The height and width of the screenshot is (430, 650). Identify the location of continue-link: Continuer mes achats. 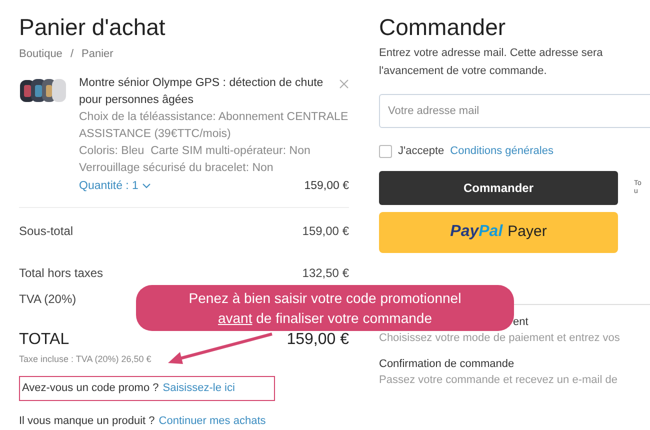
(212, 421).